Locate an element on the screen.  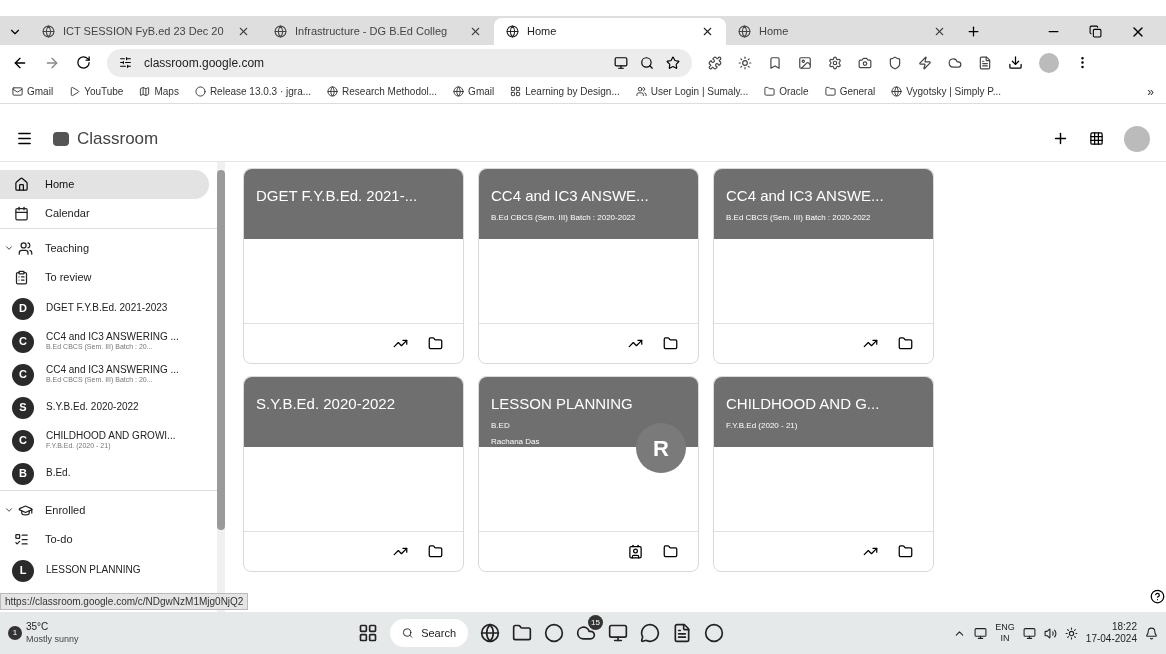
sidebar-item: S S.Y.B.Ed. 2020-2022 is located at coordinates (104, 407).